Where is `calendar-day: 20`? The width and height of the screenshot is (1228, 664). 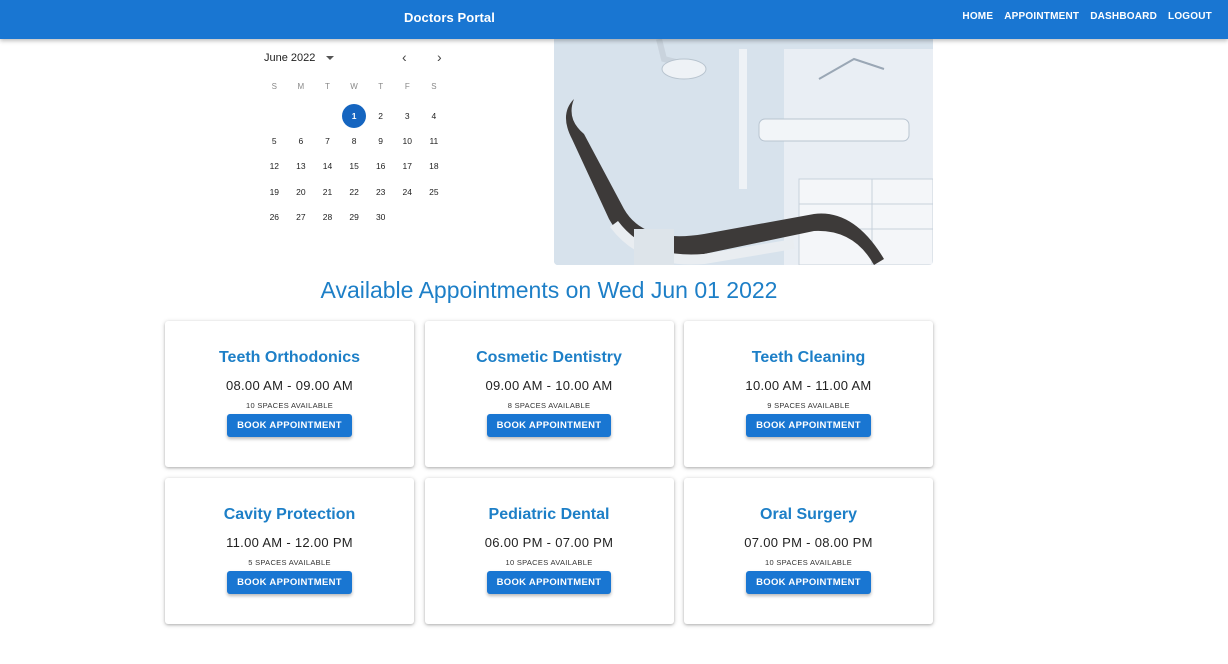 calendar-day: 20 is located at coordinates (301, 191).